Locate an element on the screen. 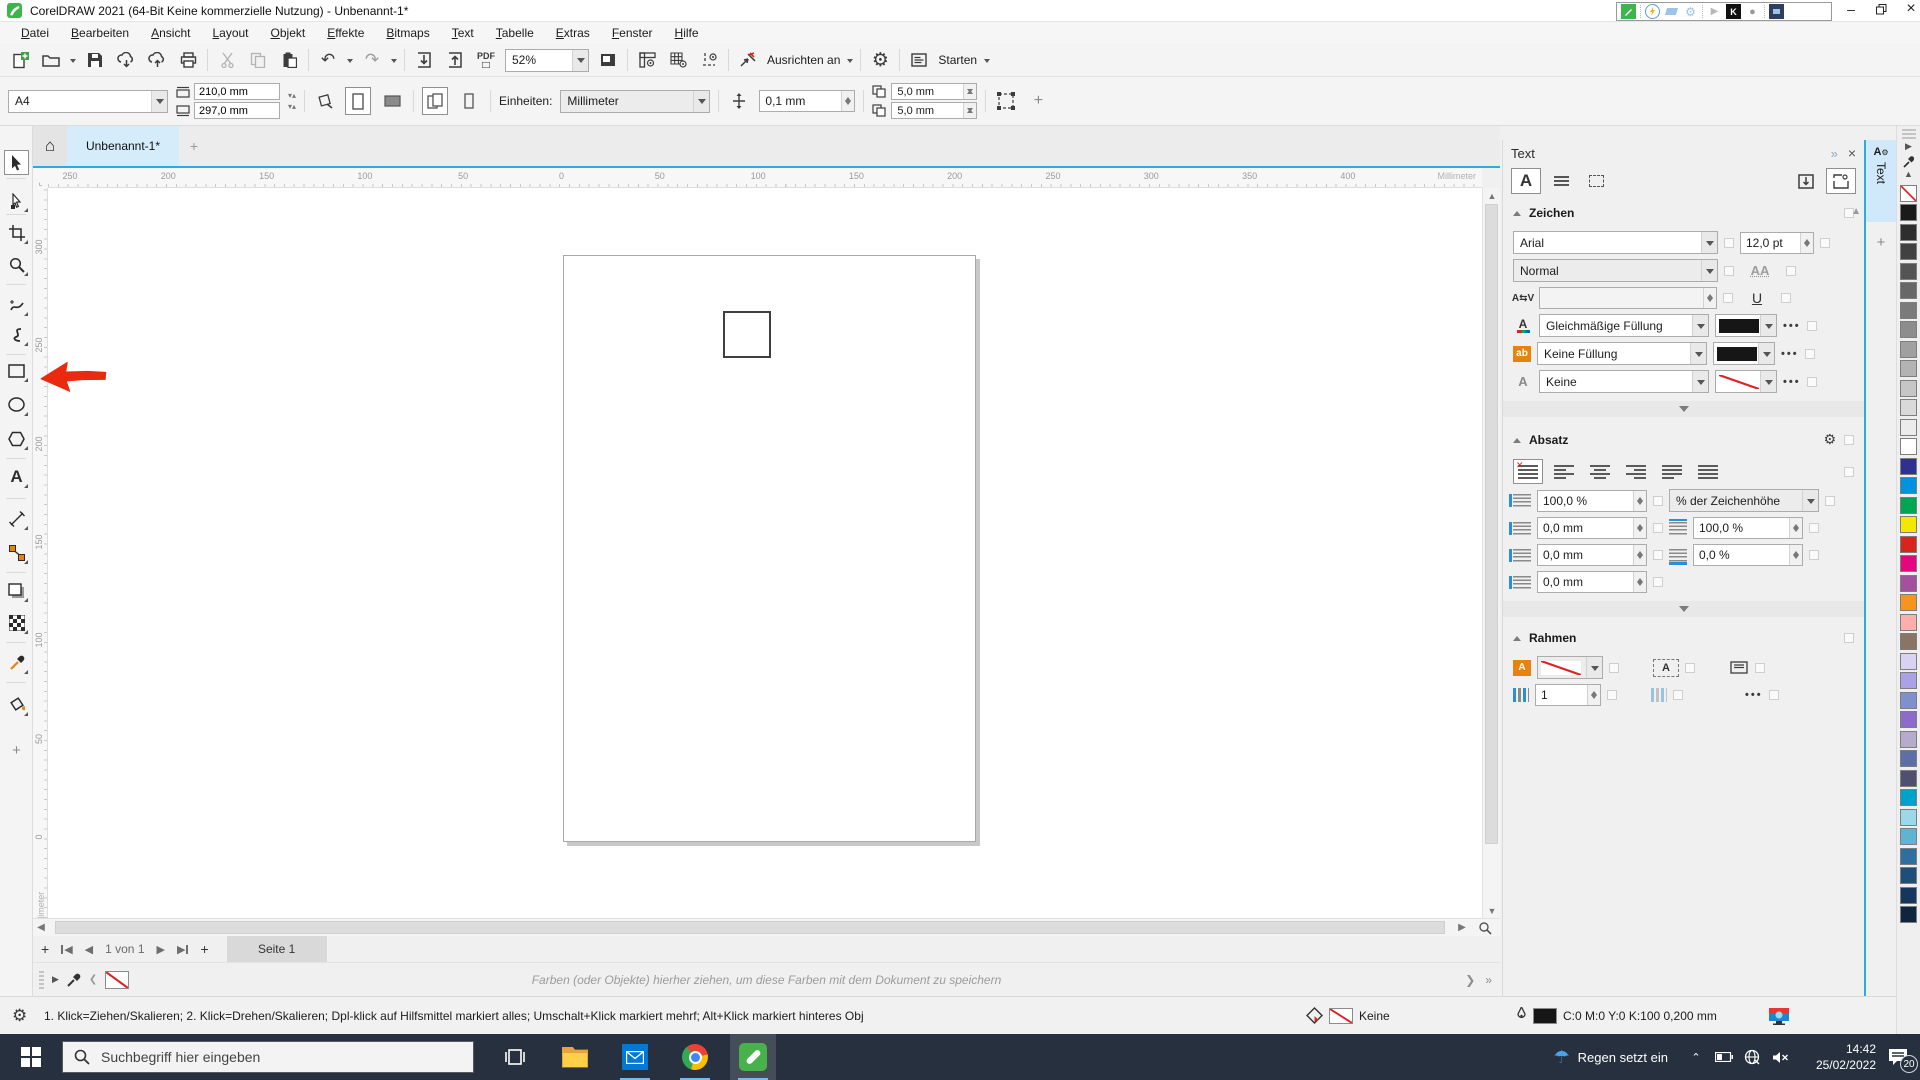 The width and height of the screenshot is (1920, 1080). palette-grip is located at coordinates (1908, 135).